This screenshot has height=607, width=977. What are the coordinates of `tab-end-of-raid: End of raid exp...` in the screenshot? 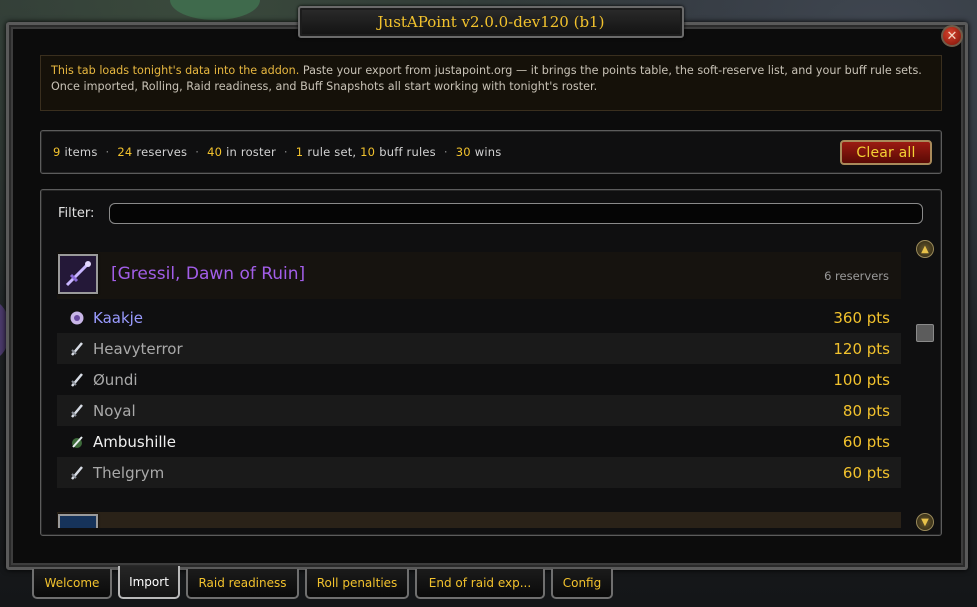 It's located at (480, 584).